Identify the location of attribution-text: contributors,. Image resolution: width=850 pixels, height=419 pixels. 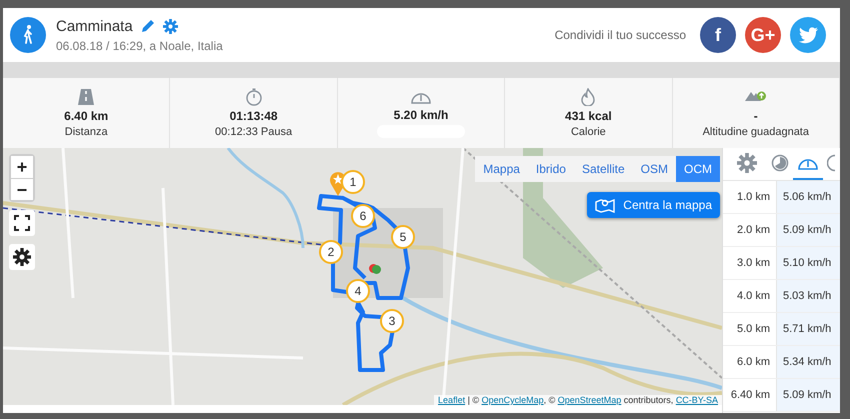
(648, 400).